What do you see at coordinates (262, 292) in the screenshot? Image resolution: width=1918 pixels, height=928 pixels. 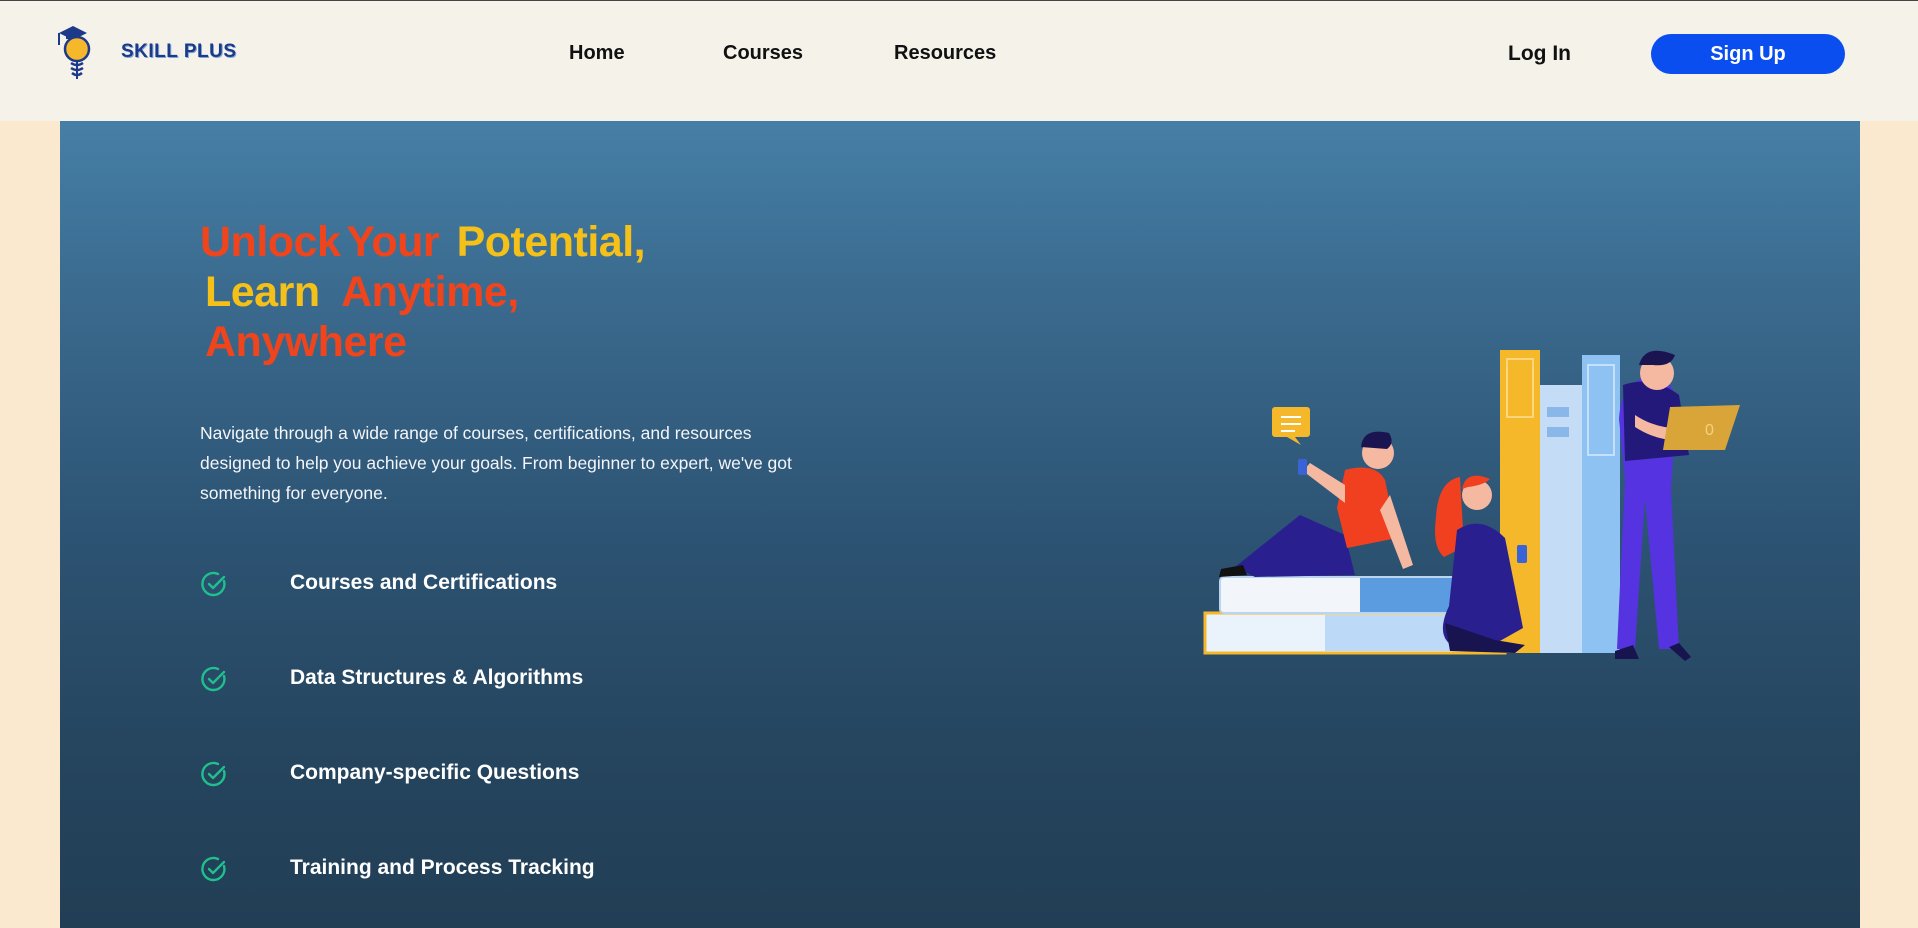 I see `headline-word: Learn` at bounding box center [262, 292].